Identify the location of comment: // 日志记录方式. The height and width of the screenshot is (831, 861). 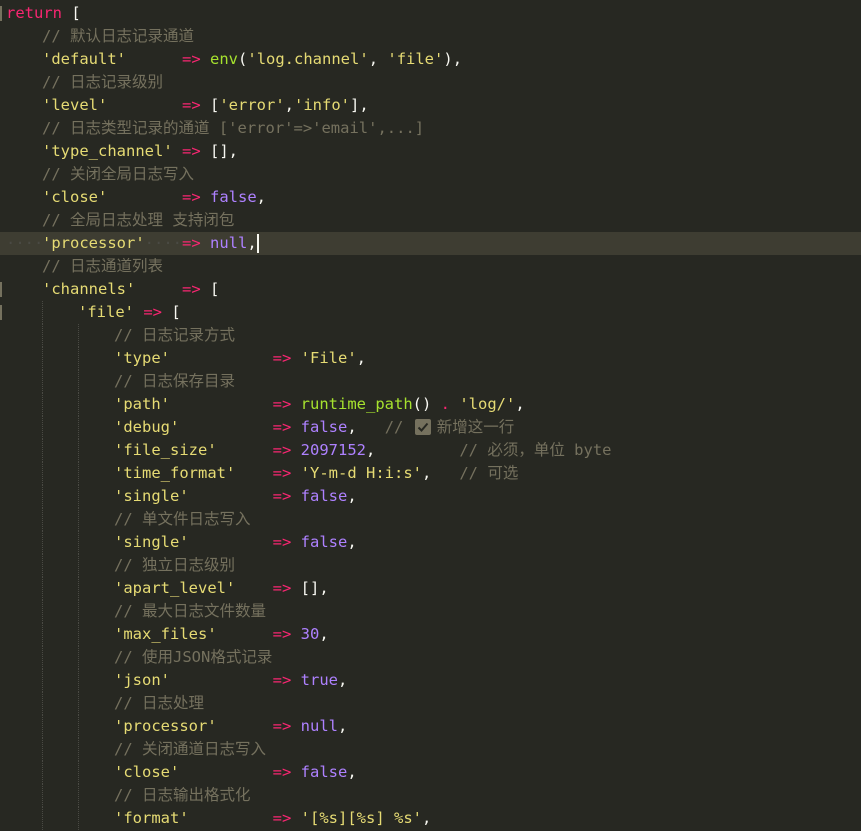
(174, 335).